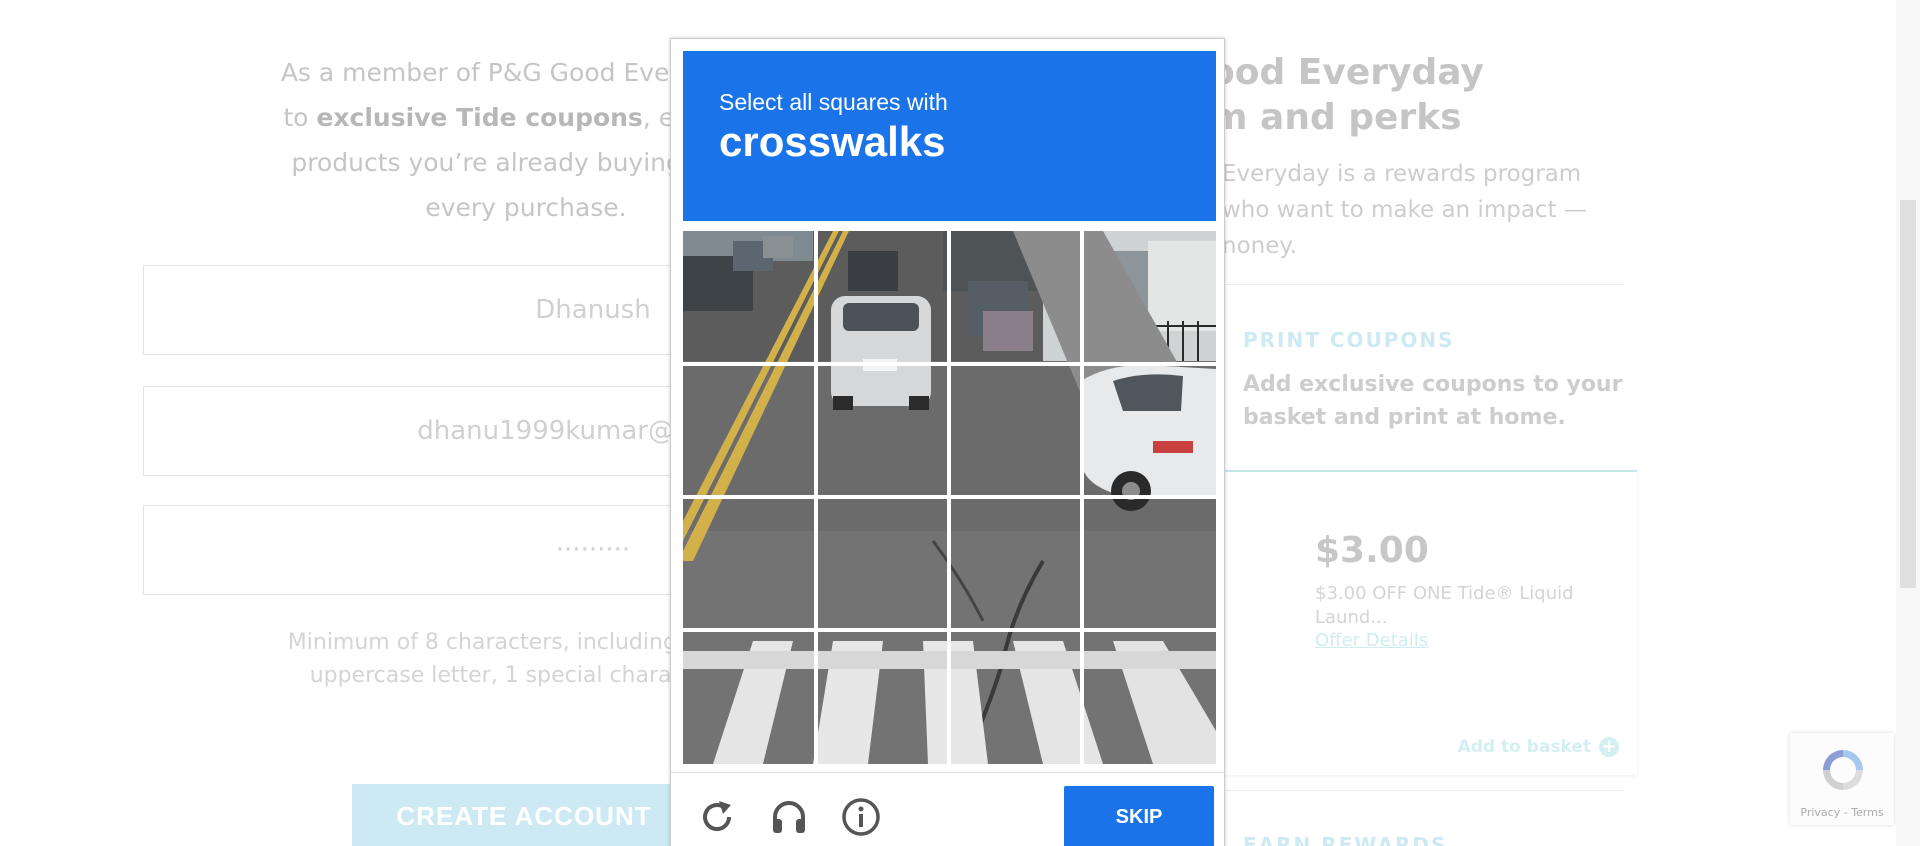 The width and height of the screenshot is (1920, 846). Describe the element at coordinates (948, 809) in the screenshot. I see `captcha-footer: SKIP` at that location.